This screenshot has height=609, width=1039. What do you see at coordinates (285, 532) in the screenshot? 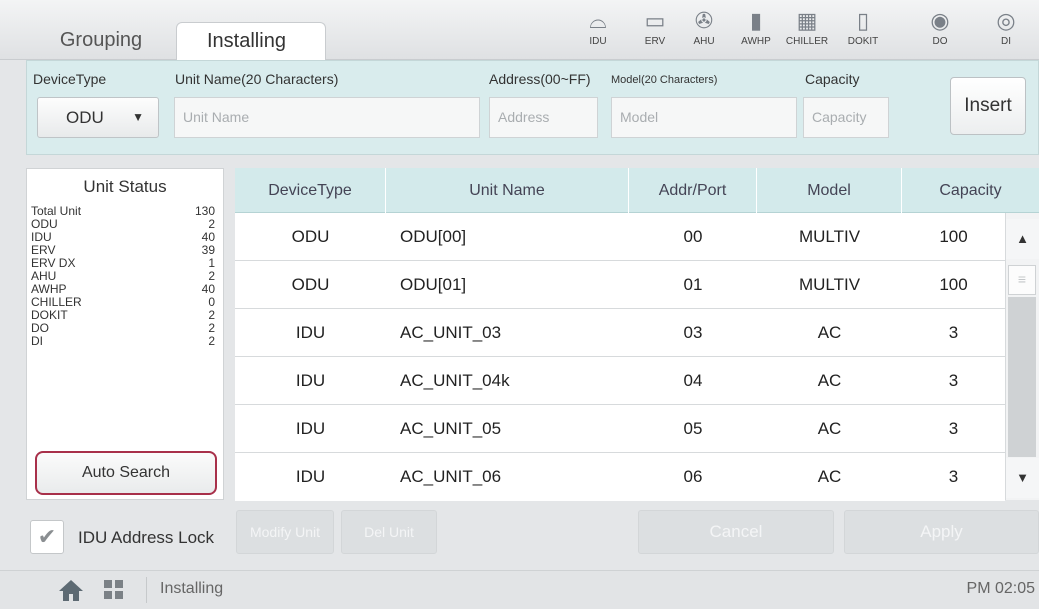
I see `modify-unit-button: Modify Unit` at bounding box center [285, 532].